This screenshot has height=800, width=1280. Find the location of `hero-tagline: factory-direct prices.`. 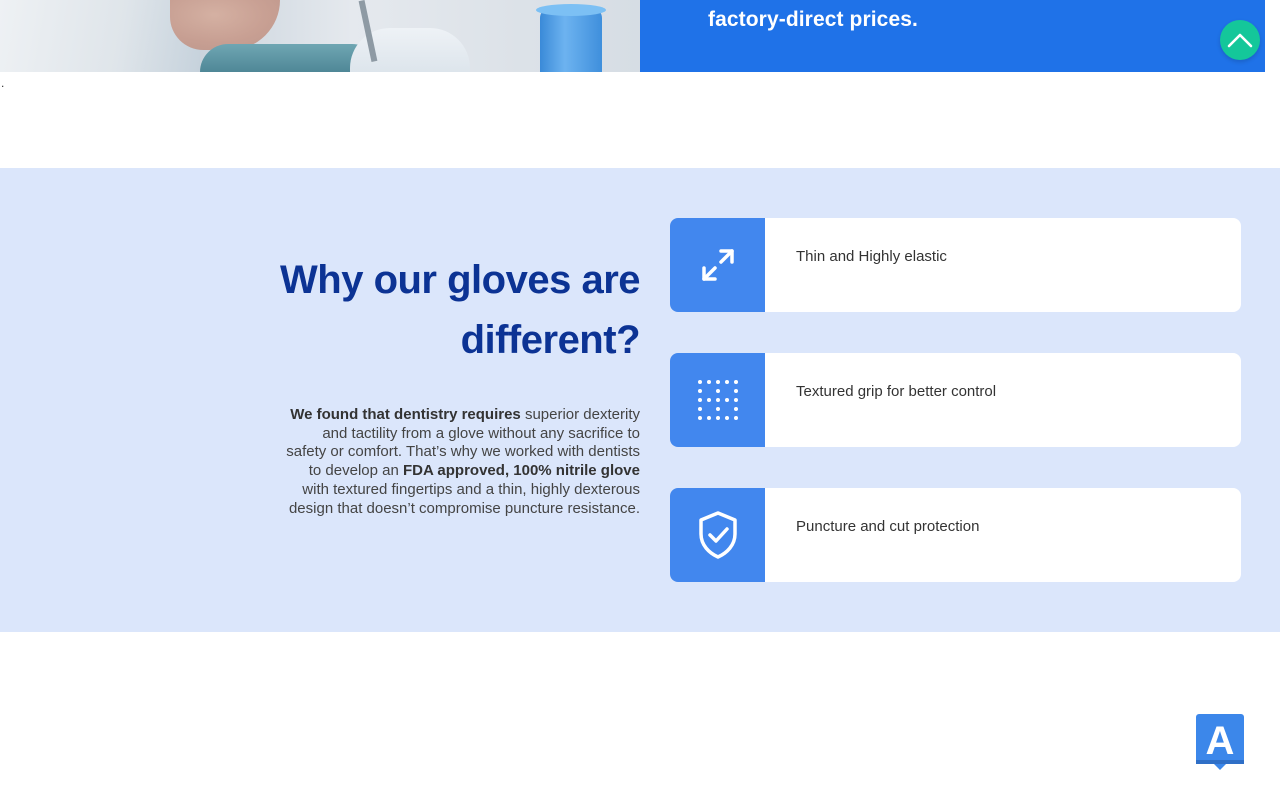

hero-tagline: factory-direct prices. is located at coordinates (813, 19).